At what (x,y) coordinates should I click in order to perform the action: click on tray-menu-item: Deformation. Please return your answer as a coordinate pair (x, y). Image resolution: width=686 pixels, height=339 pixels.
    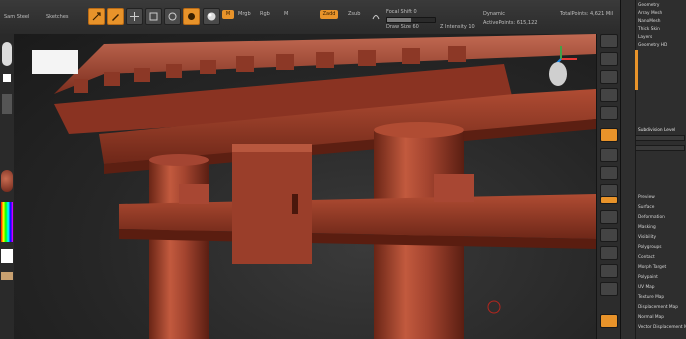
    Looking at the image, I should click on (651, 217).